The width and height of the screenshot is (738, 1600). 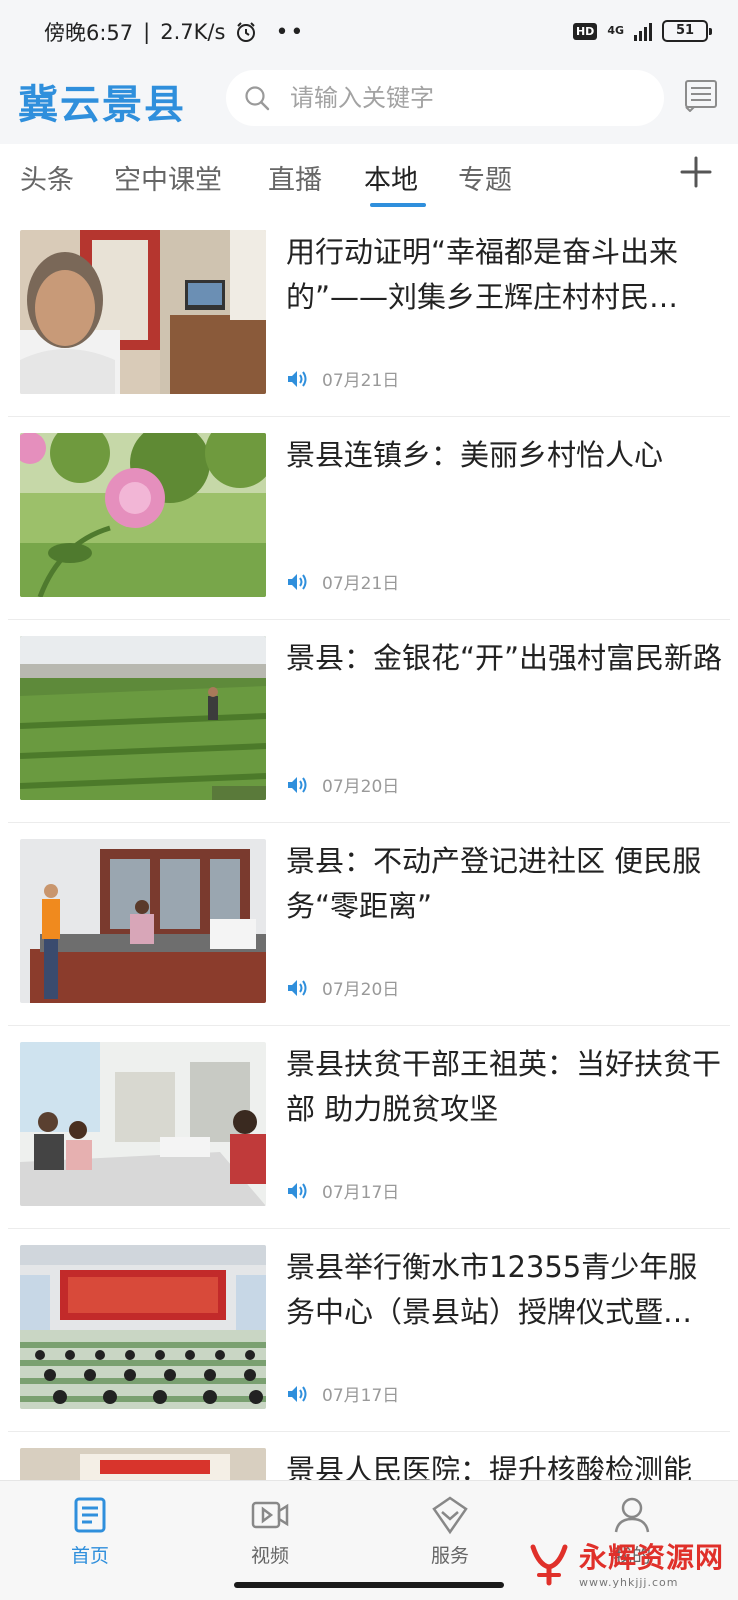 I want to click on news-item: 景县：不动产登记进社区 便民服务“零距离” 07月20日, so click(x=369, y=924).